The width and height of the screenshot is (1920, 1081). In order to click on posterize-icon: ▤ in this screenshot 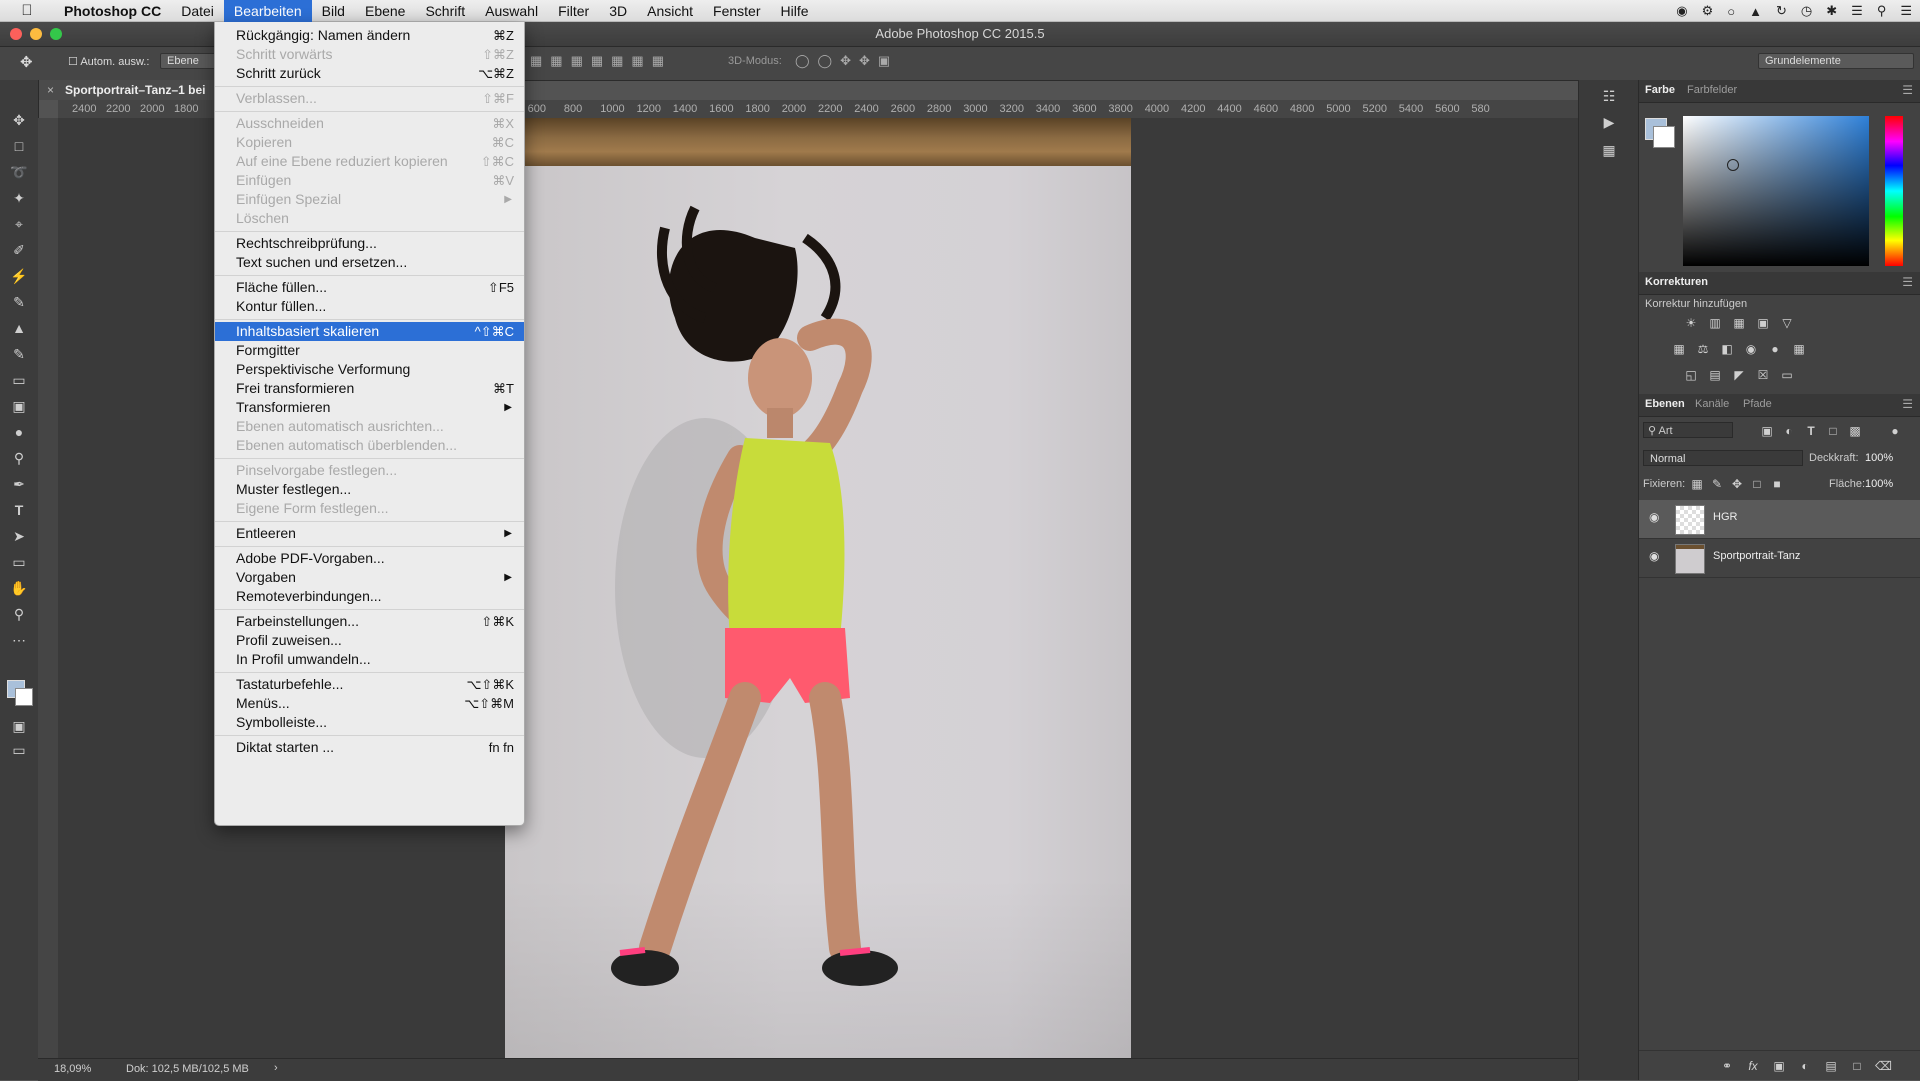, I will do `click(1715, 375)`.